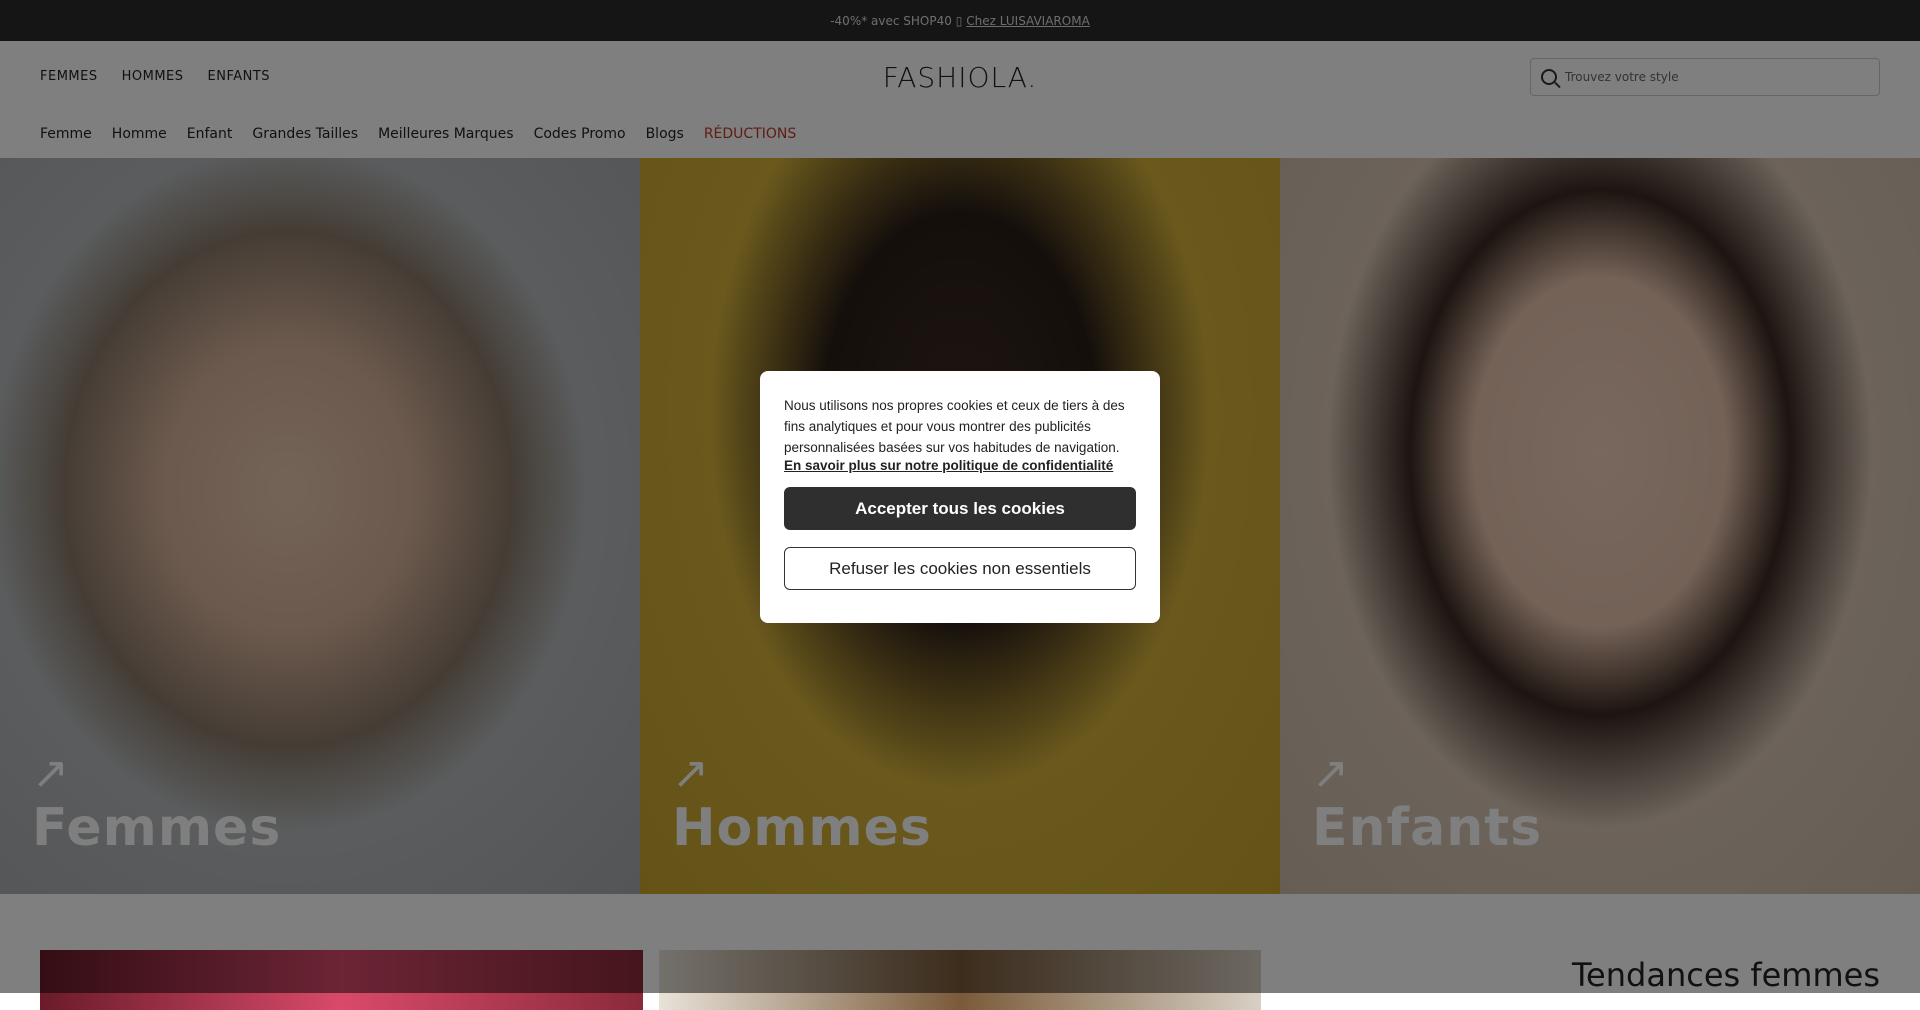 This screenshot has height=1010, width=1920. I want to click on refuse-cookies-button: Refuser les cookies non essentiels, so click(960, 568).